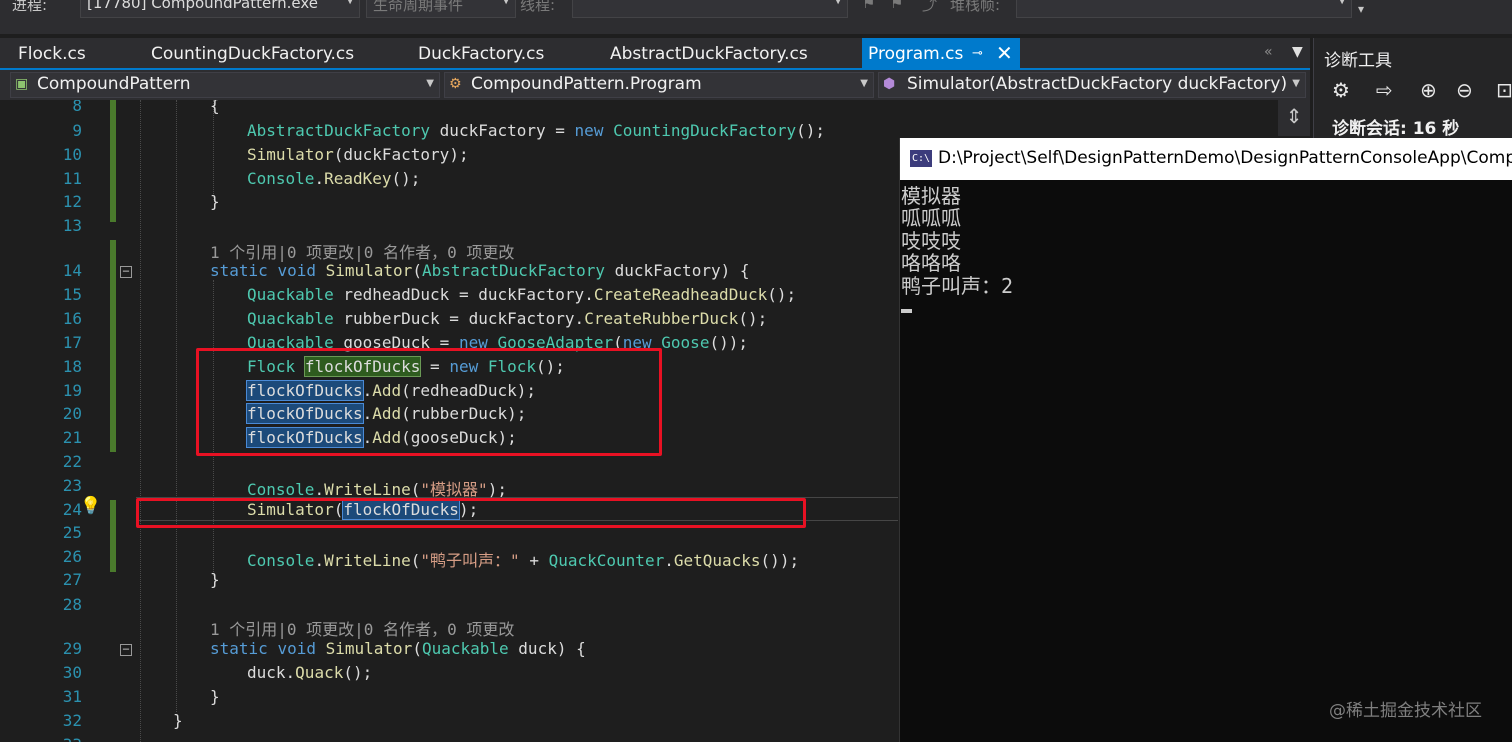  I want to click on line-number: 8, so click(77, 107).